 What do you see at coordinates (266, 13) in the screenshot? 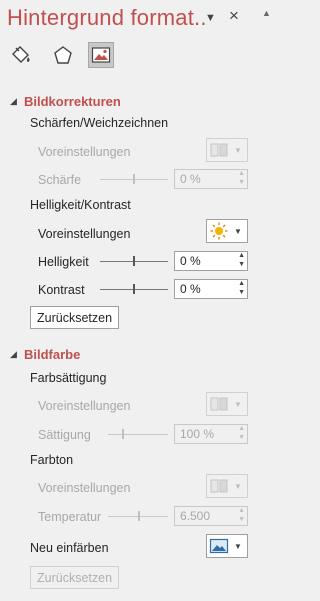
I see `scroll-up-arrow-icon: ▲` at bounding box center [266, 13].